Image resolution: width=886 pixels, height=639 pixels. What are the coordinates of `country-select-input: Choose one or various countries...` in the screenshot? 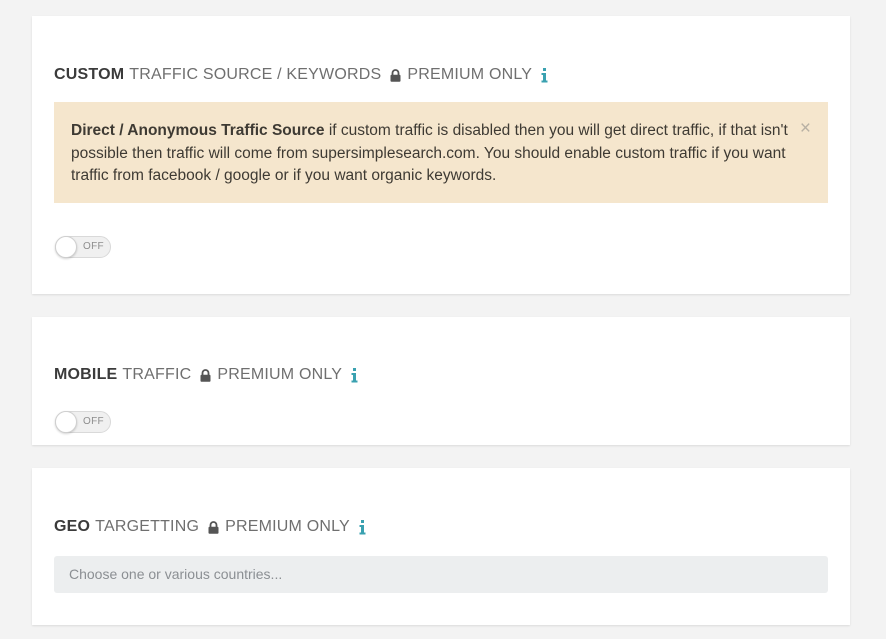 It's located at (441, 574).